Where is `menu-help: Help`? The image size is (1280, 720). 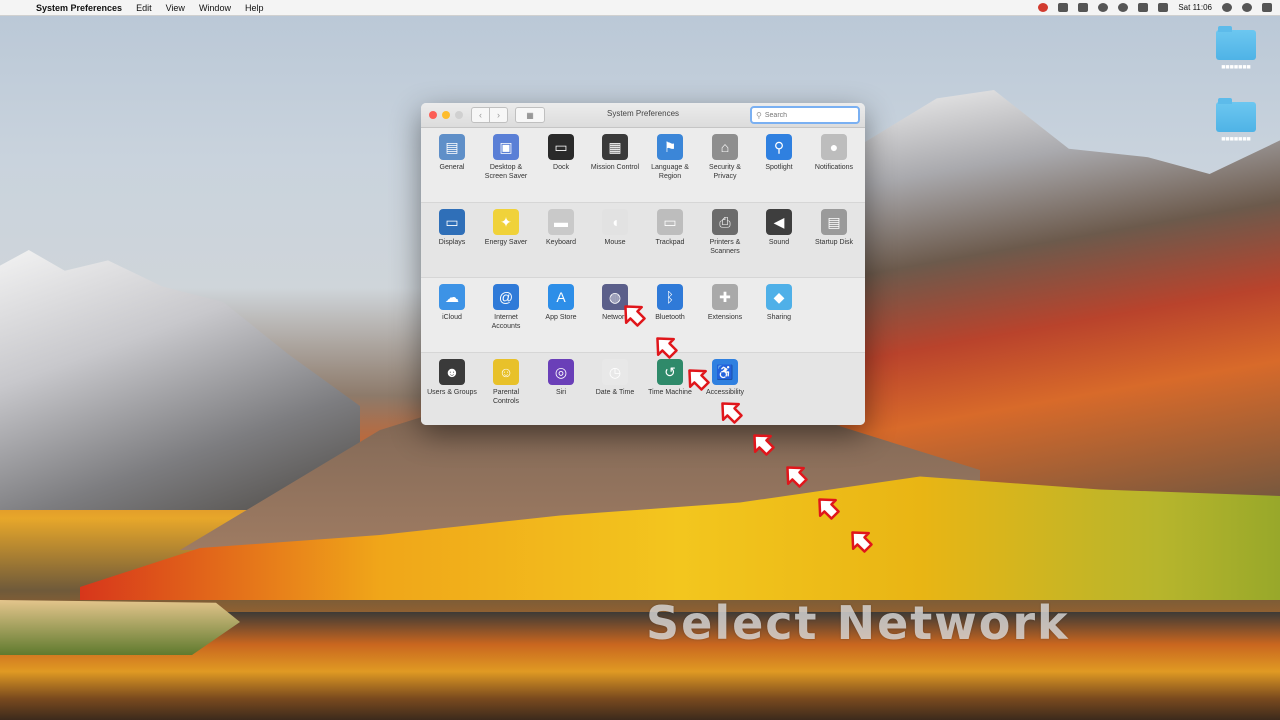
menu-help: Help is located at coordinates (254, 8).